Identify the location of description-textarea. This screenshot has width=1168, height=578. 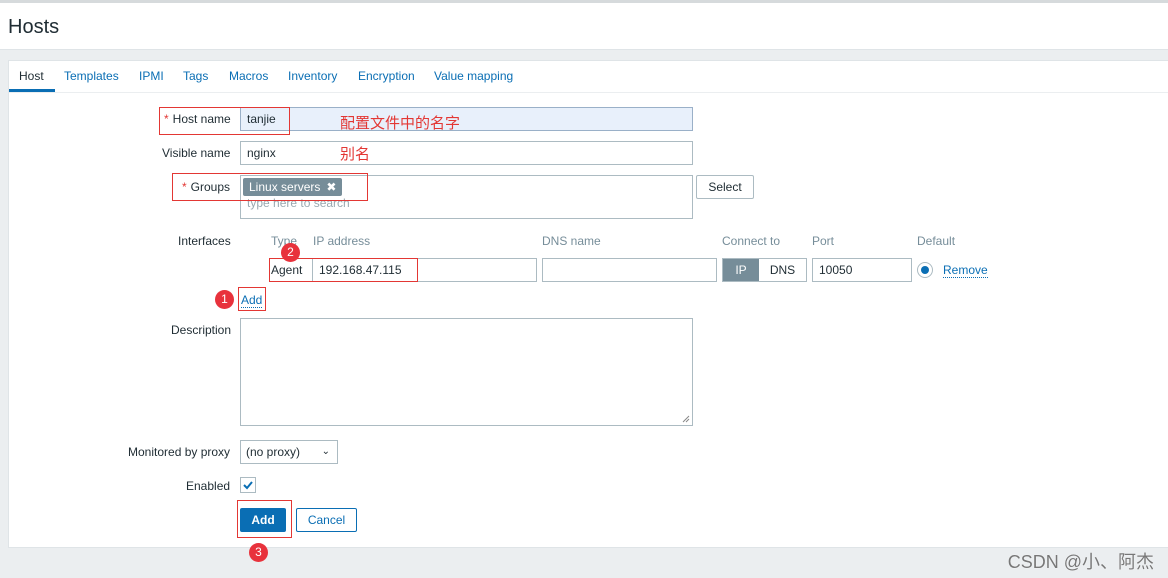
(466, 372).